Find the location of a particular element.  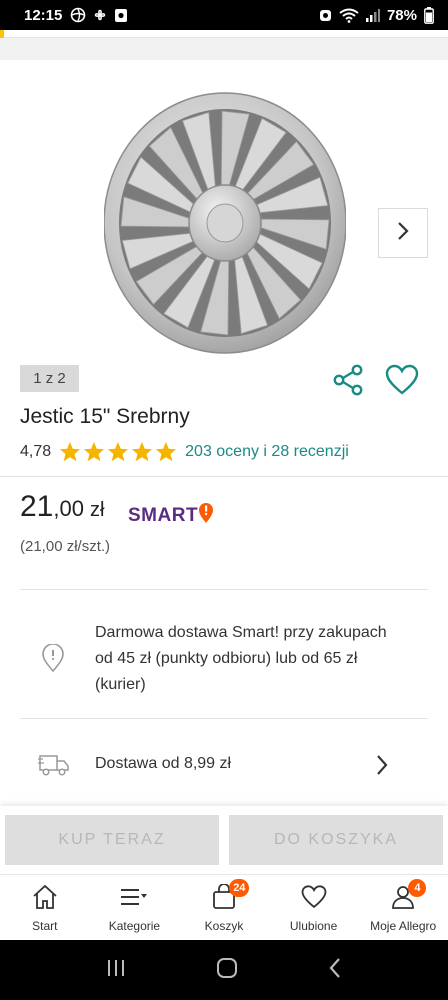

menu-icon is located at coordinates (134, 899).